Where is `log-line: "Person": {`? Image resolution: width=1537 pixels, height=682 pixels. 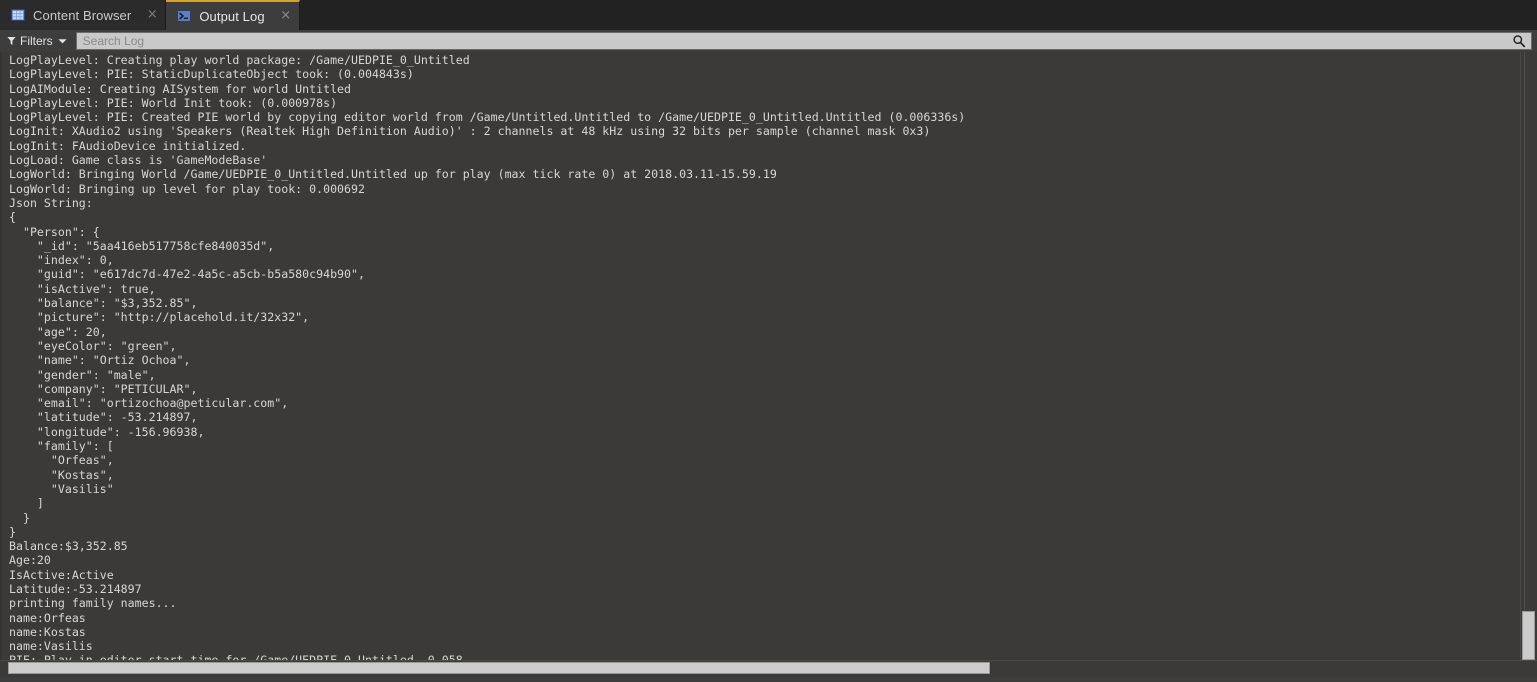
log-line: "Person": { is located at coordinates (54, 231).